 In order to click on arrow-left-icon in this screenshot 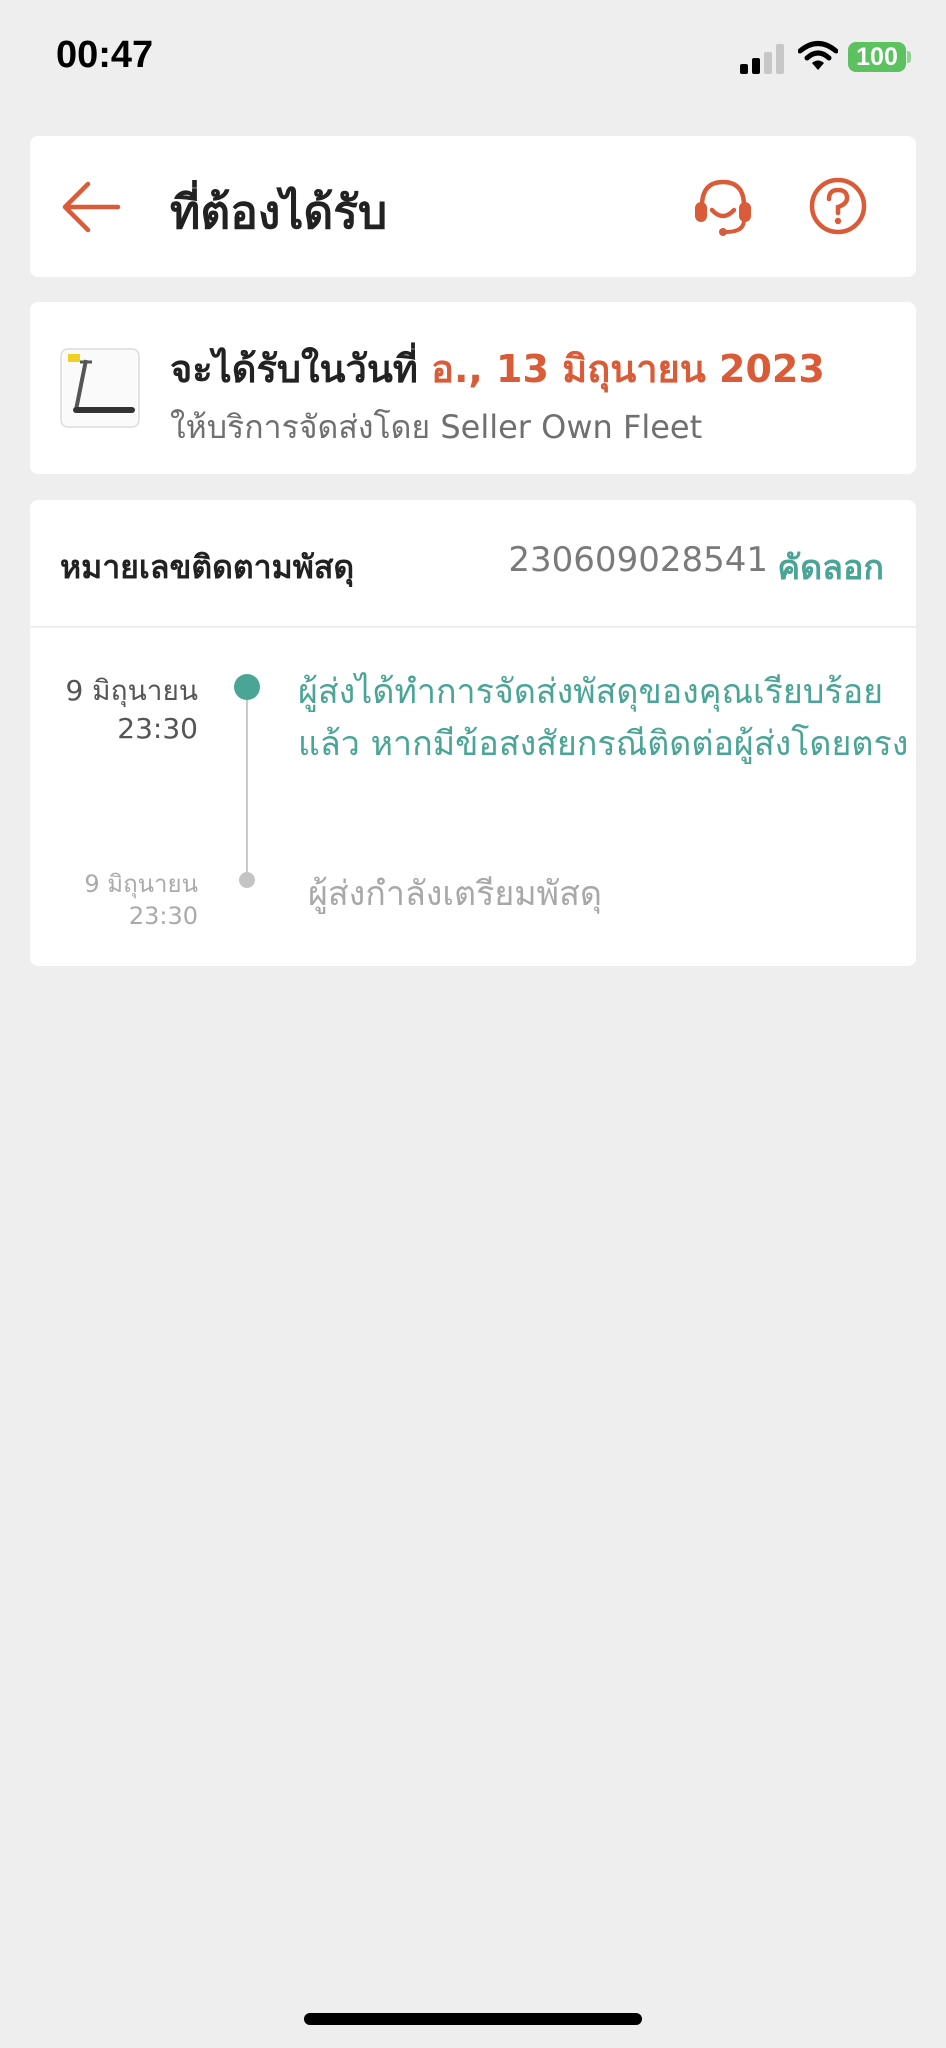, I will do `click(91, 207)`.